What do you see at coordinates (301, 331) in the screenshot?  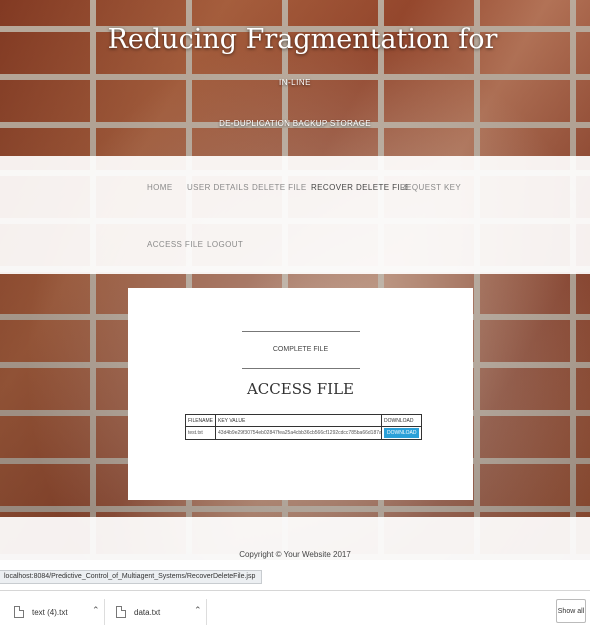 I see `divider-top` at bounding box center [301, 331].